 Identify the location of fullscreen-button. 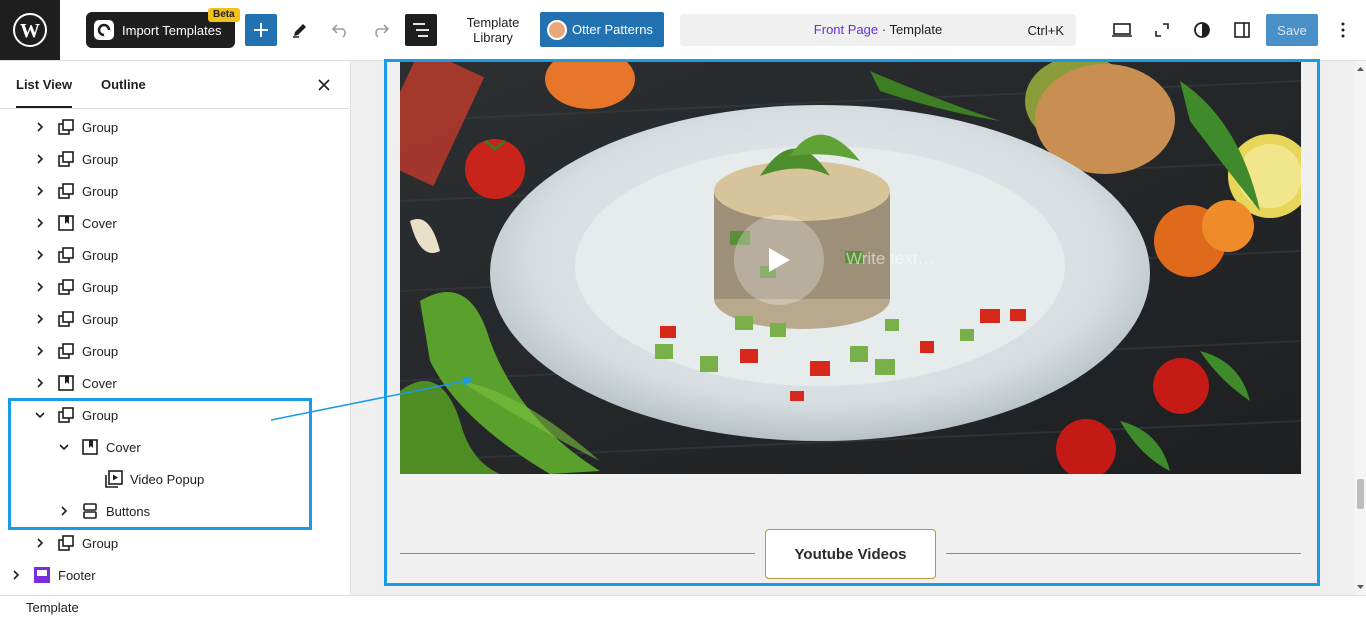
(1162, 30).